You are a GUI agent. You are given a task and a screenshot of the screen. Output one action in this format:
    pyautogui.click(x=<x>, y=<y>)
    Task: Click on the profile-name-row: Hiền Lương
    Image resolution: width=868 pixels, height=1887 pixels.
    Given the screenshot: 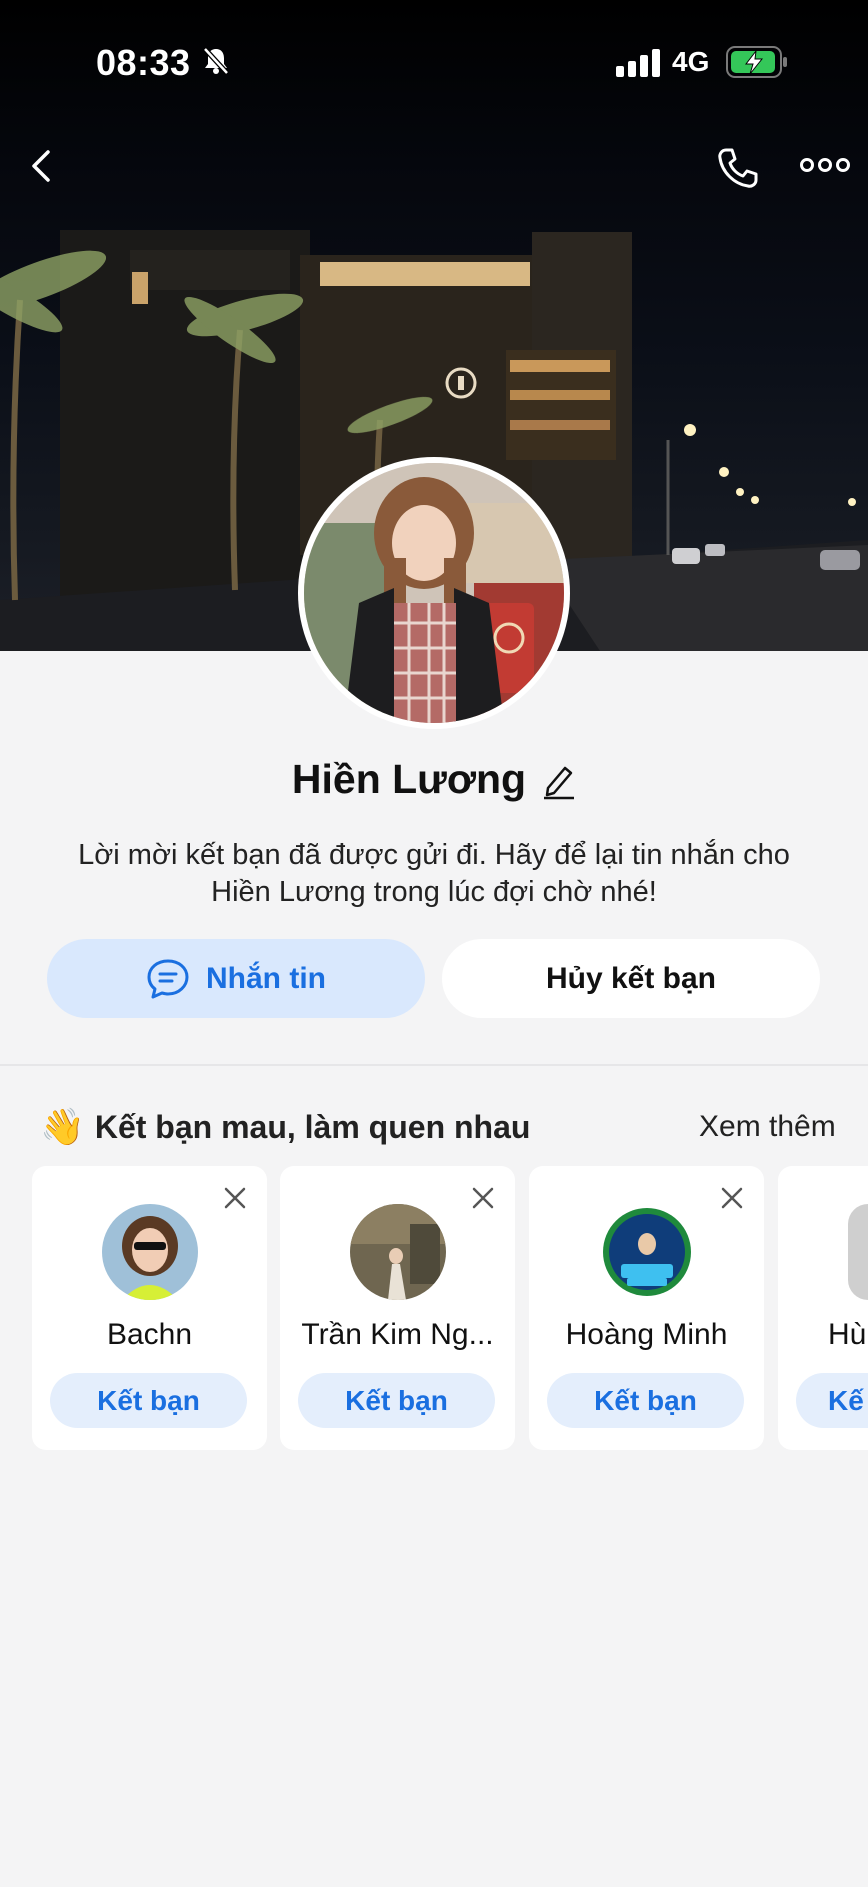 What is the action you would take?
    pyautogui.click(x=434, y=779)
    